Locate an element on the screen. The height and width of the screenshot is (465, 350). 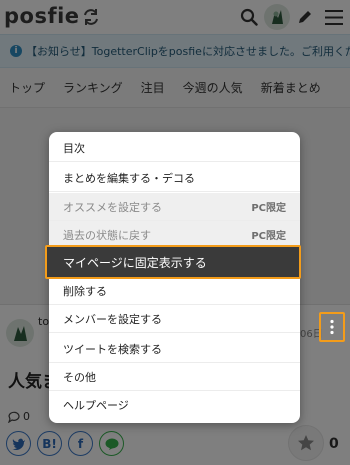
menu-item-label: ヘルプページ is located at coordinates (96, 405).